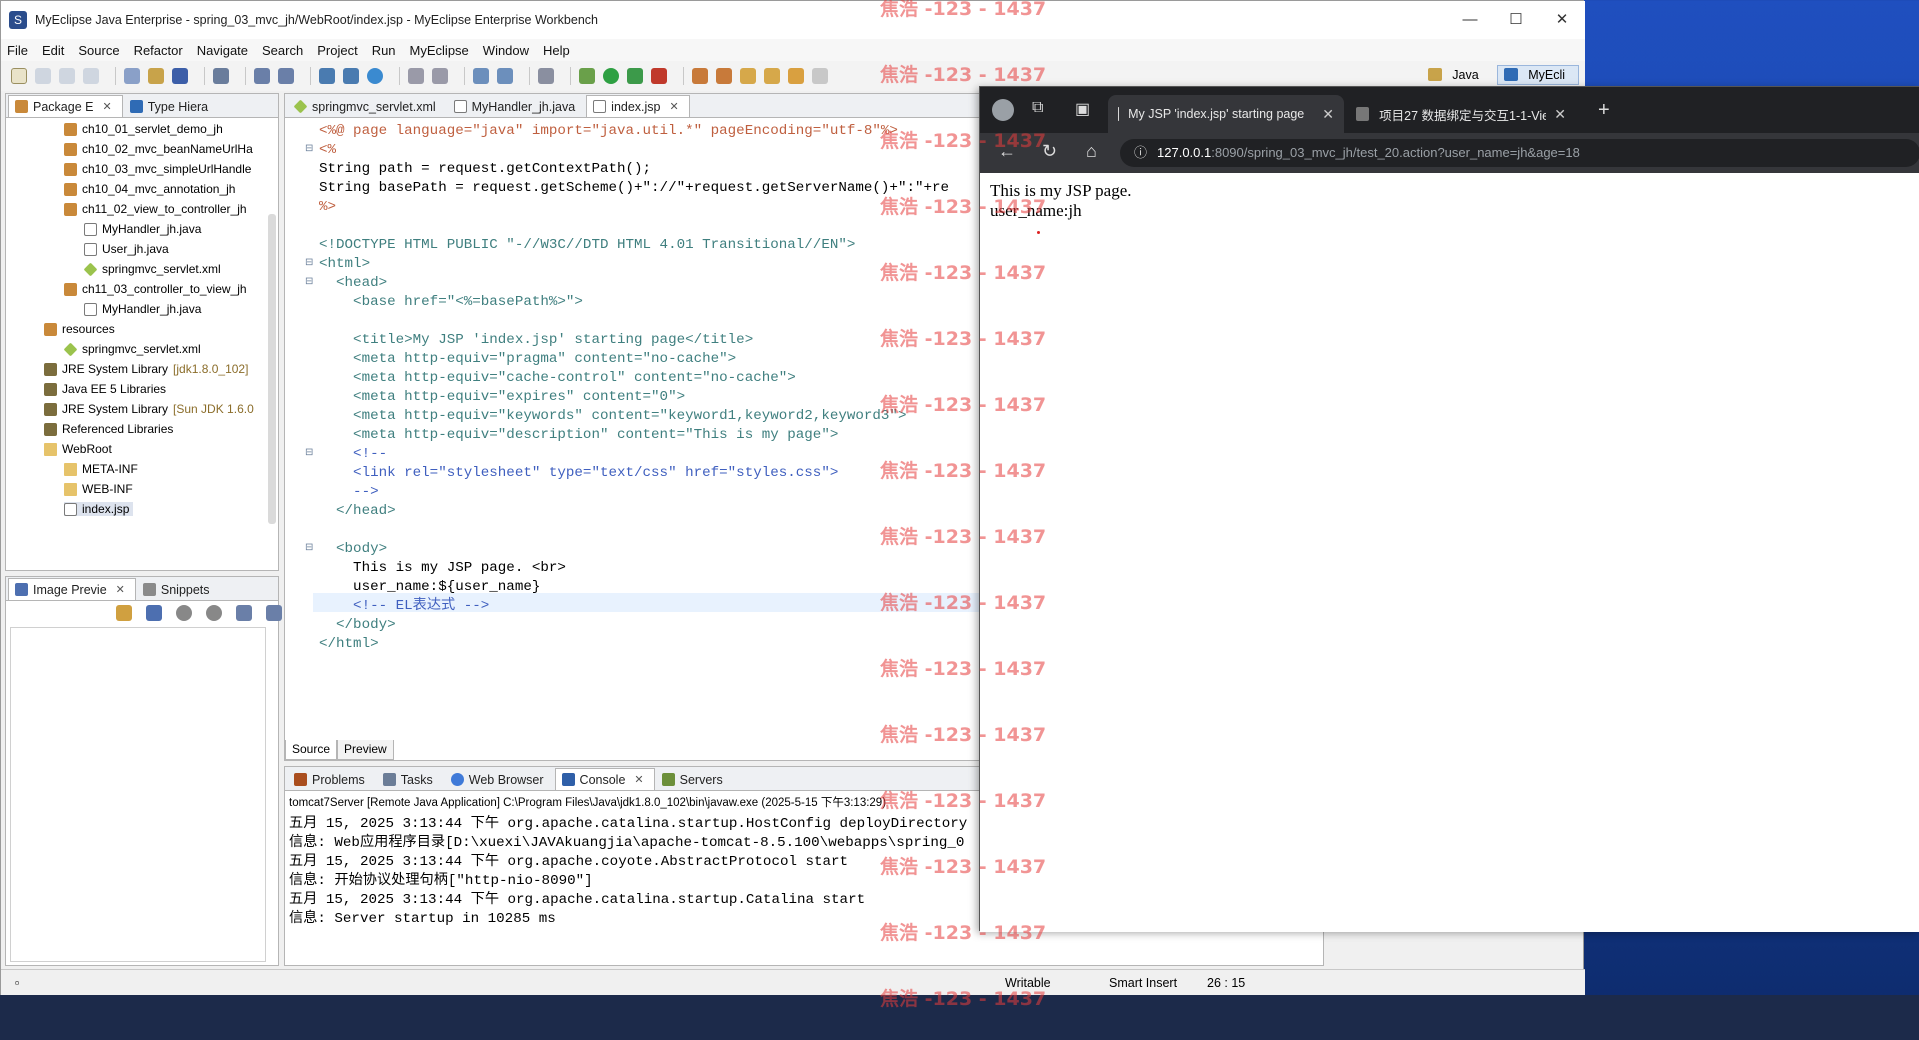 The height and width of the screenshot is (1040, 1919). What do you see at coordinates (796, 76) in the screenshot?
I see `back-icon` at bounding box center [796, 76].